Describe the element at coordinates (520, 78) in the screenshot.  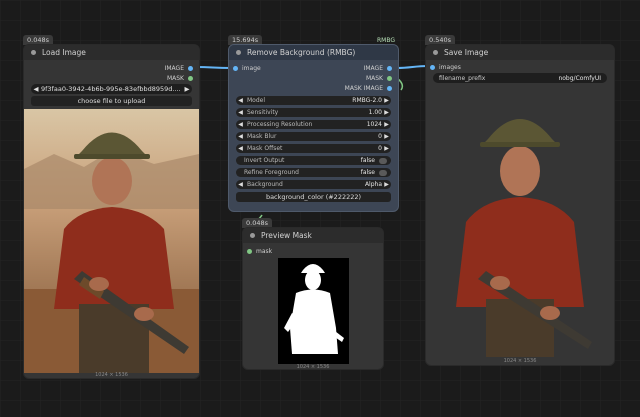
I see `filename-prefix-field: filename_prefix nobg/ComfyUI` at that location.